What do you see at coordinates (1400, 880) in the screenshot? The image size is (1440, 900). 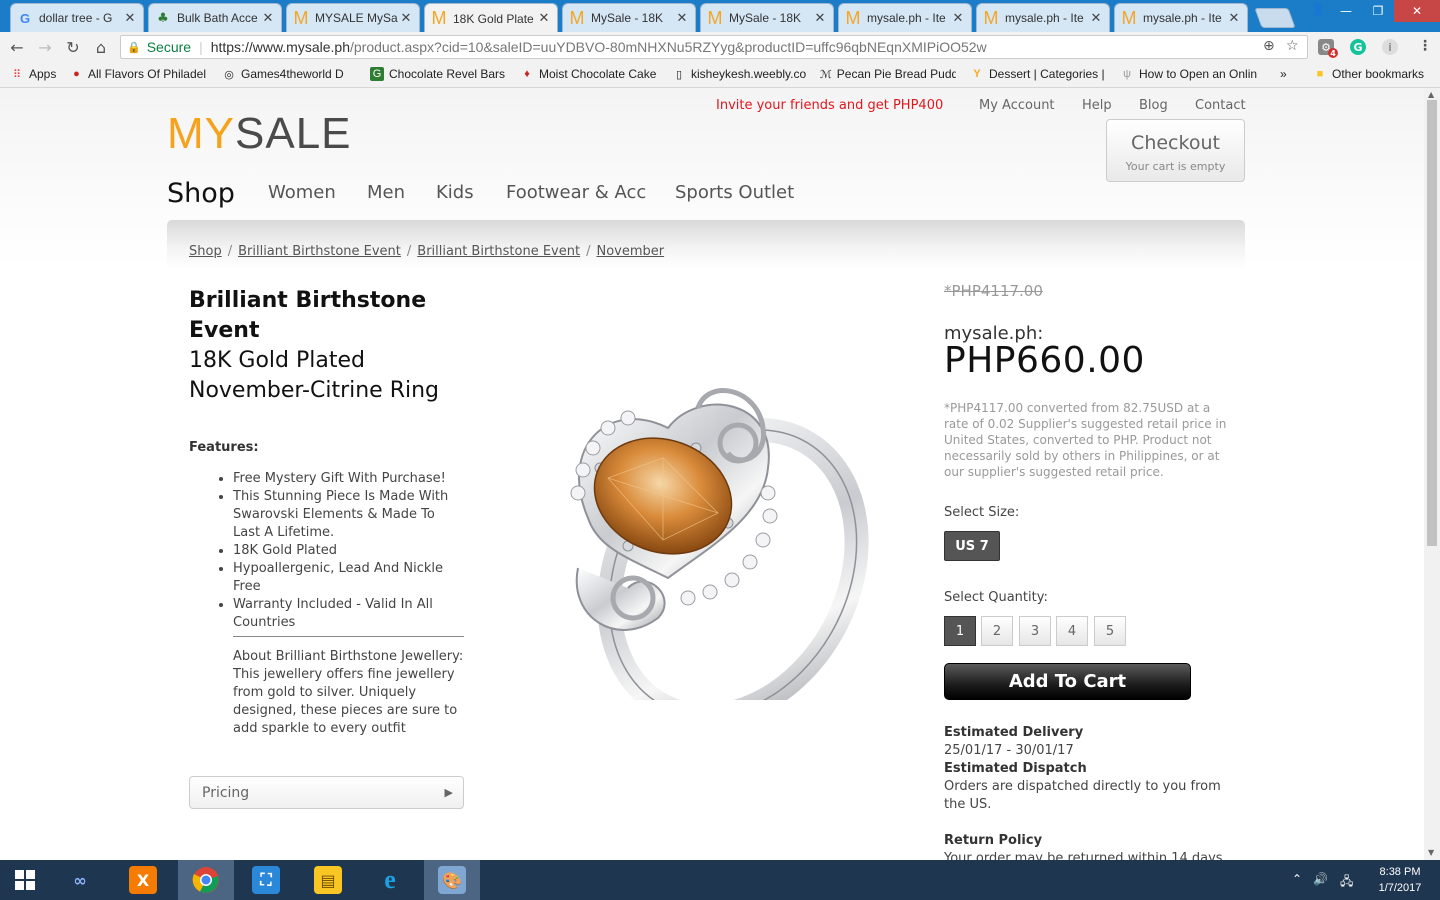 I see `system-clock: 8:38 PM 1/7/2017` at bounding box center [1400, 880].